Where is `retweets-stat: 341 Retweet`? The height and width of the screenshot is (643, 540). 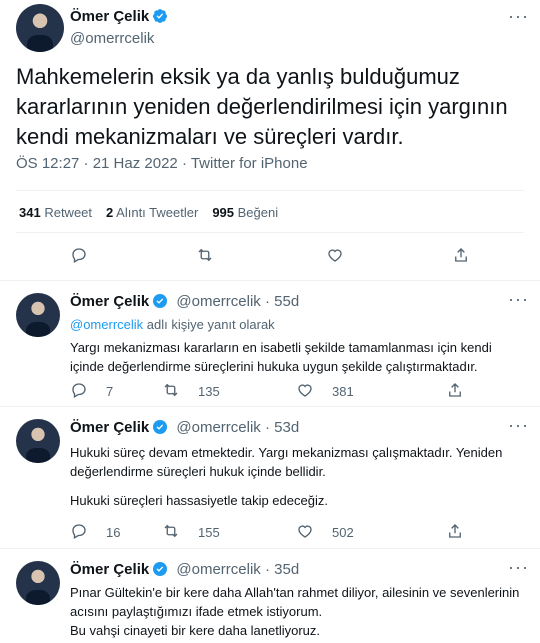
retweets-stat: 341 Retweet is located at coordinates (55, 212).